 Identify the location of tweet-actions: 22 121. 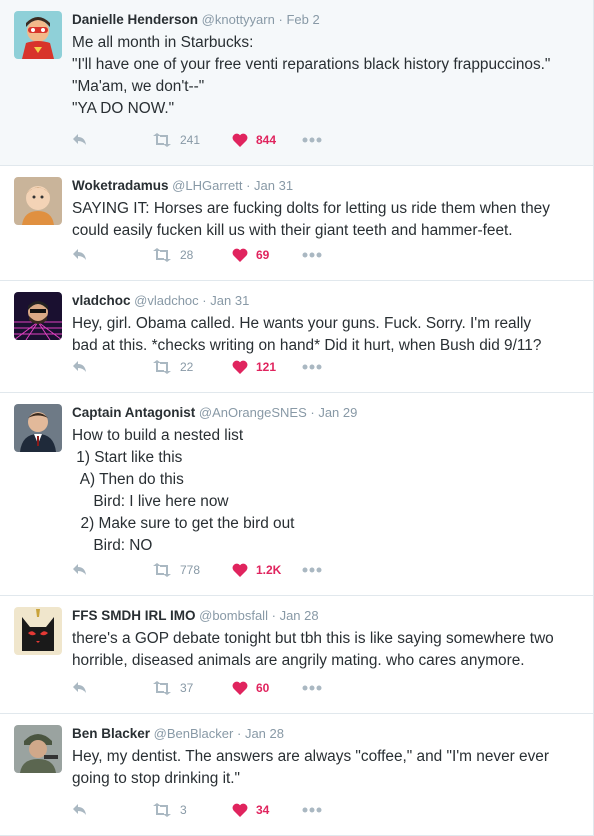
(197, 367).